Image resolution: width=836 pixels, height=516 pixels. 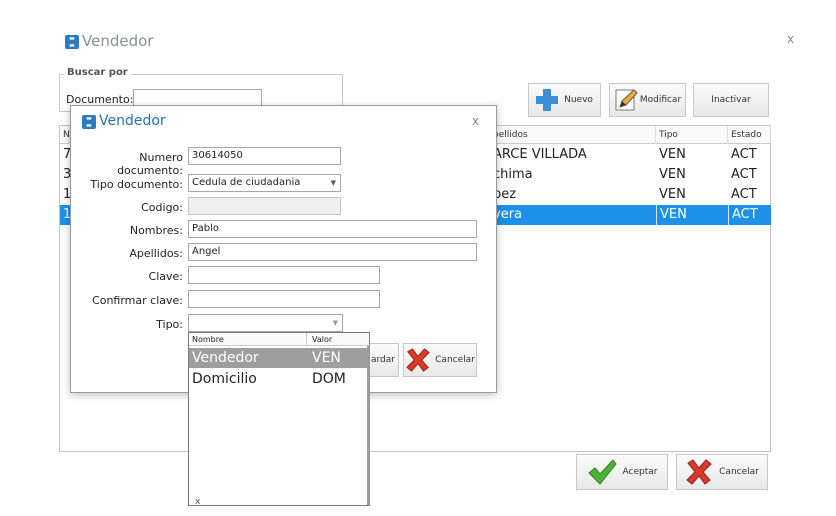 I want to click on dropdown-header: Nombre Valor, so click(x=279, y=339).